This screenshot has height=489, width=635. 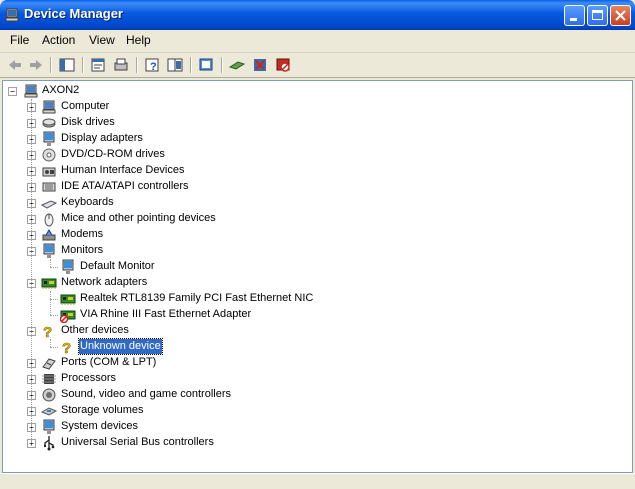 I want to click on tree-node-label: Disk drives, so click(x=88, y=122).